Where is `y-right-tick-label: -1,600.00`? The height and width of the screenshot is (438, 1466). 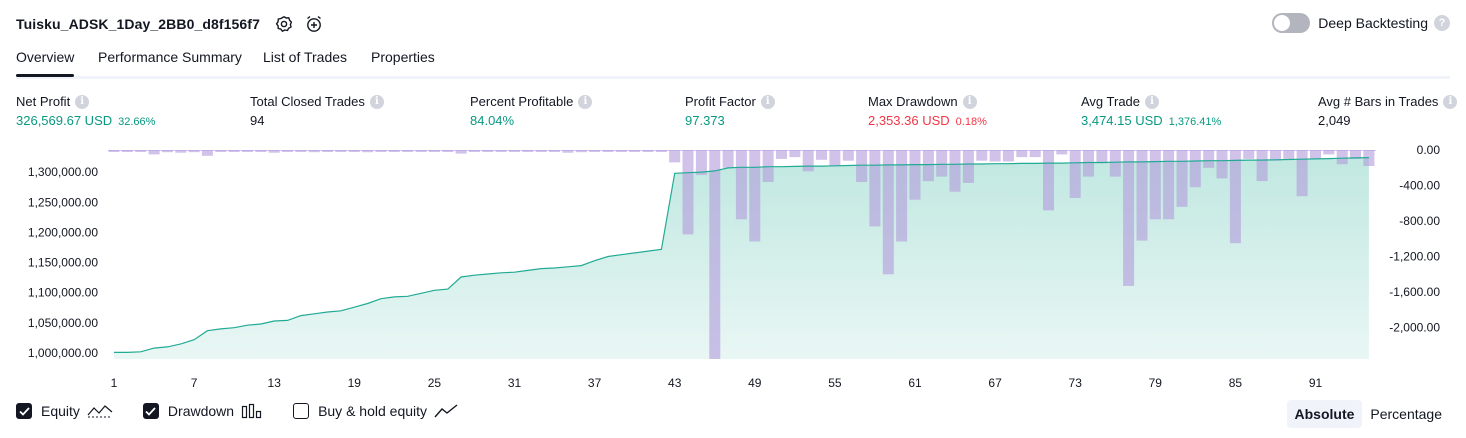 y-right-tick-label: -1,600.00 is located at coordinates (1414, 292).